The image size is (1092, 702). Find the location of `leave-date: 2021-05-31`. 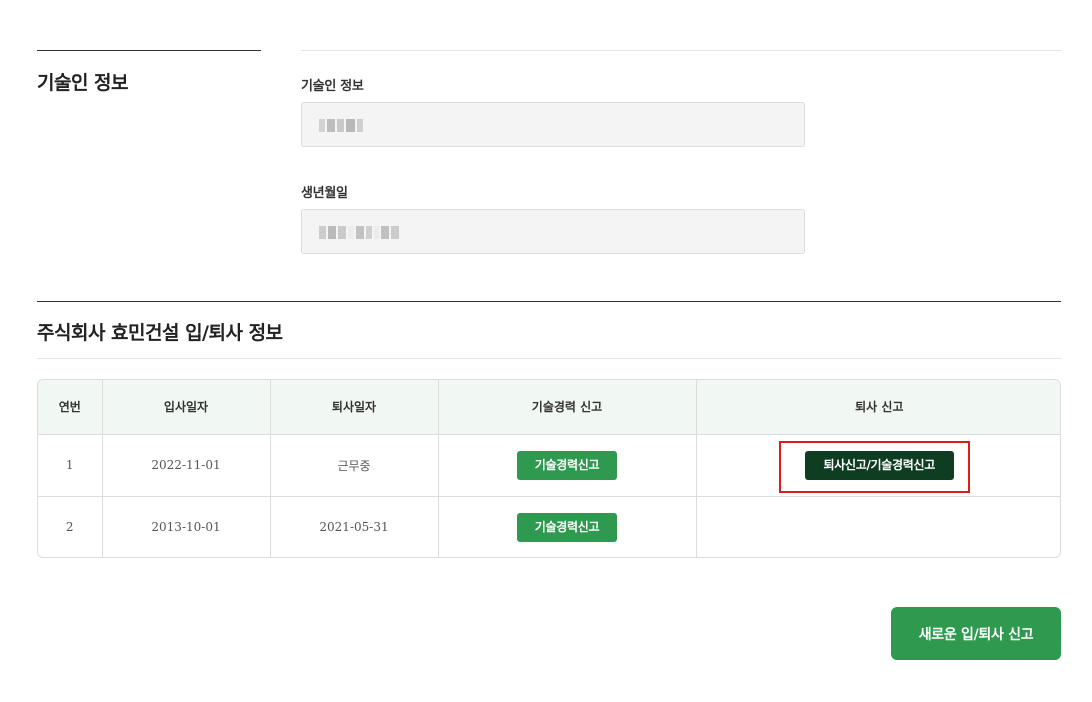

leave-date: 2021-05-31 is located at coordinates (354, 526).